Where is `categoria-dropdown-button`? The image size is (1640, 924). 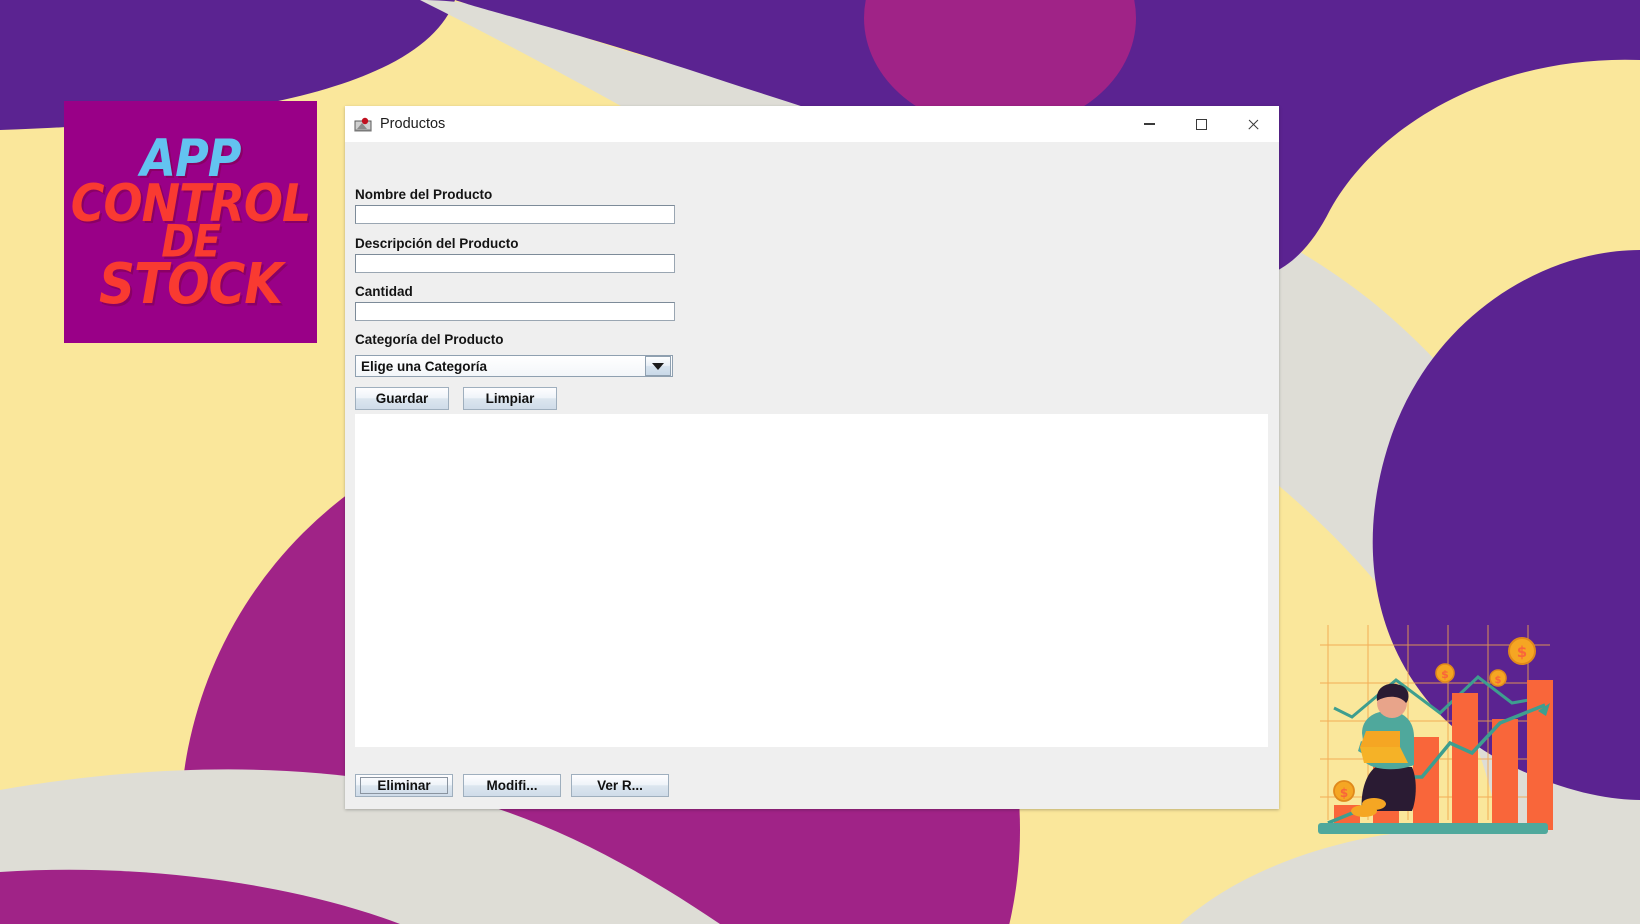 categoria-dropdown-button is located at coordinates (658, 366).